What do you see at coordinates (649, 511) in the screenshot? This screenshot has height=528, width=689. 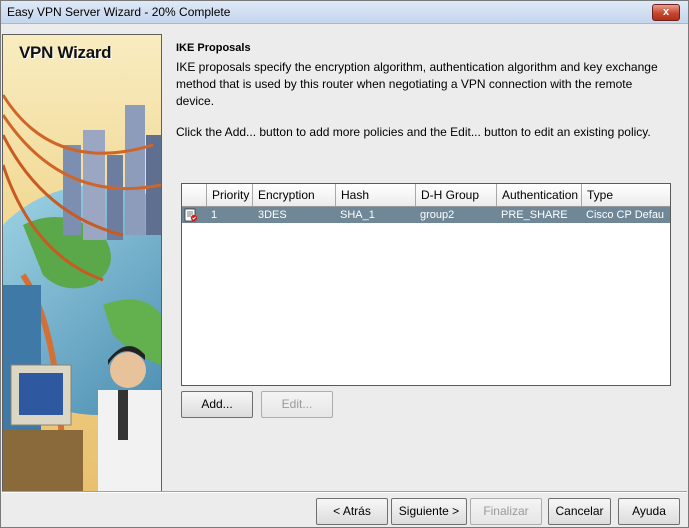 I see `help-button: Ayuda` at bounding box center [649, 511].